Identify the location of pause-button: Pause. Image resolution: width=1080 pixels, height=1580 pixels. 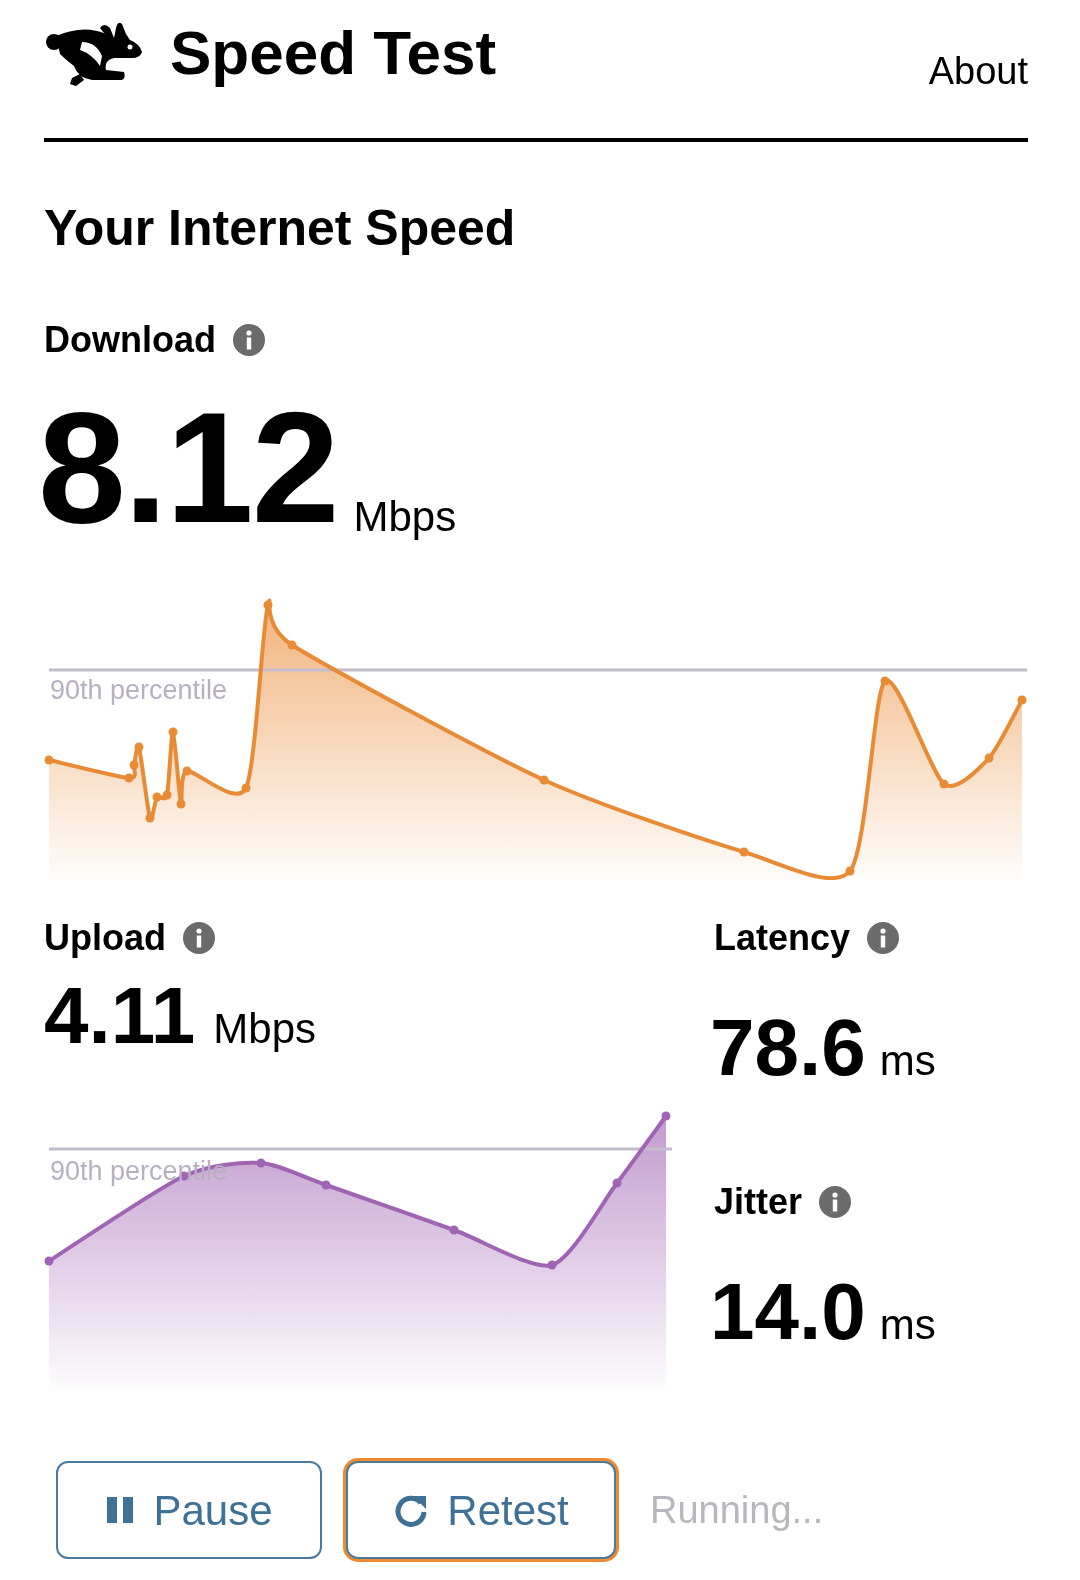
(189, 1510).